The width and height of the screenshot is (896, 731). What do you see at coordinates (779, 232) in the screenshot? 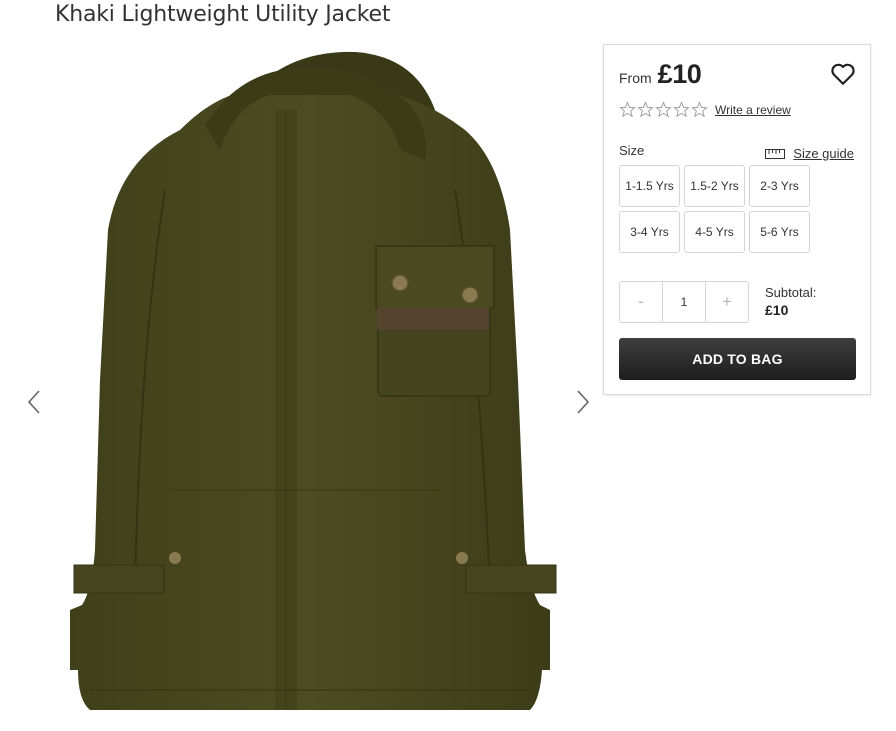
I see `size-option: 5-6 Yrs` at bounding box center [779, 232].